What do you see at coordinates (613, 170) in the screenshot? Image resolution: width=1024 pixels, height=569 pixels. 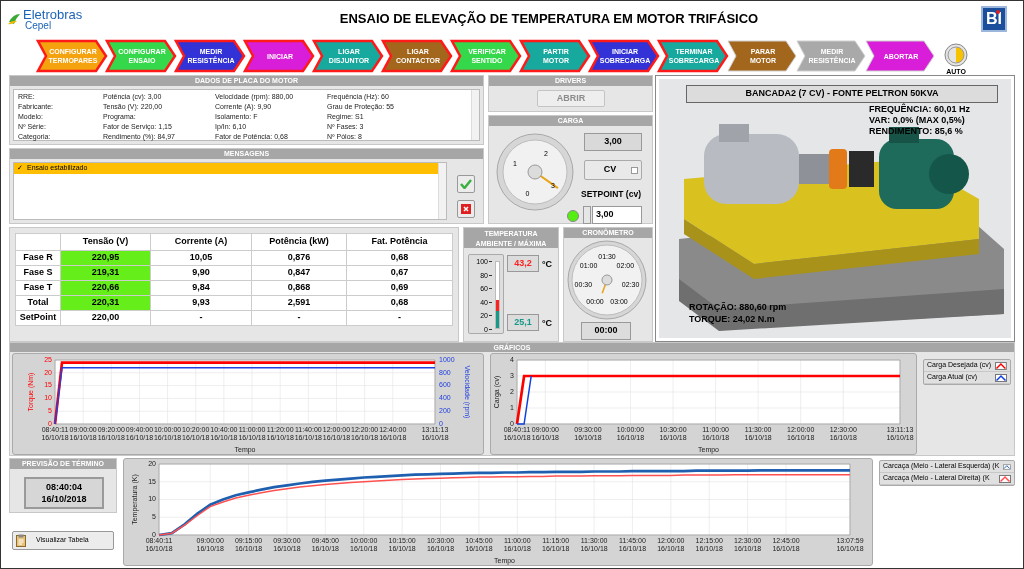 I see `unit-dropdown: CV` at bounding box center [613, 170].